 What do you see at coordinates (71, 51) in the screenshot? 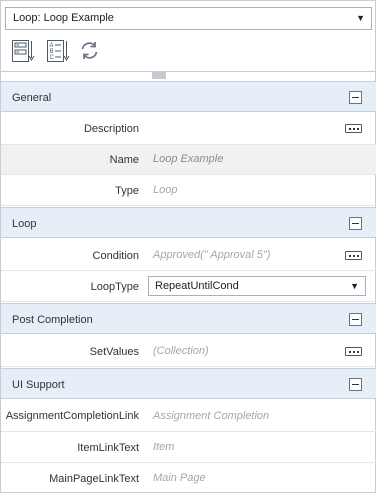
I see `toolbar: A B C` at bounding box center [71, 51].